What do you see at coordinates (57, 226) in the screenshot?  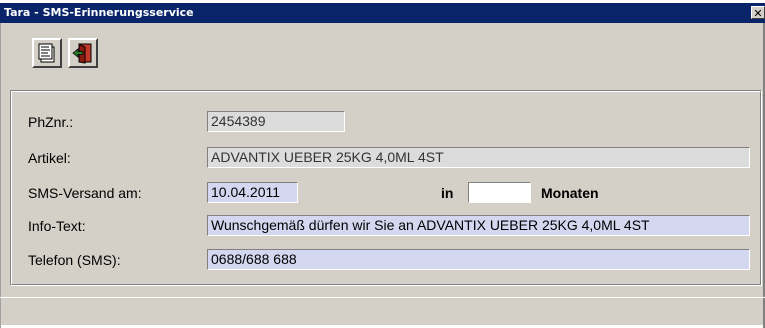 I see `info-text-label: Info-Text:` at bounding box center [57, 226].